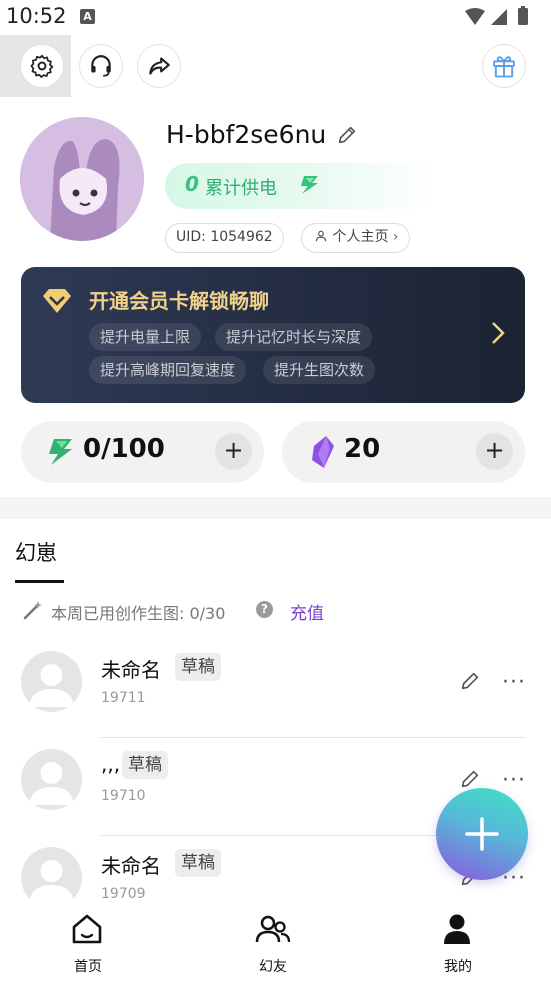 The image size is (551, 983). What do you see at coordinates (275, 508) in the screenshot?
I see `section-divider` at bounding box center [275, 508].